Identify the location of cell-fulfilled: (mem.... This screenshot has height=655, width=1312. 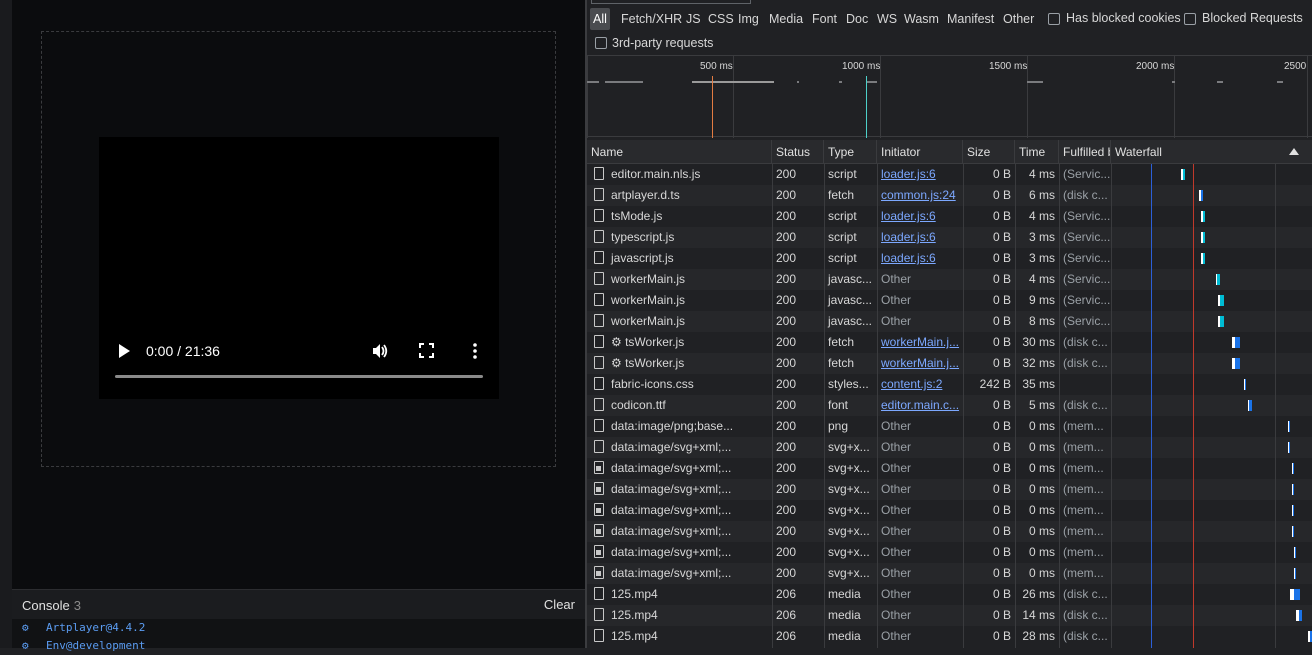
(1083, 552).